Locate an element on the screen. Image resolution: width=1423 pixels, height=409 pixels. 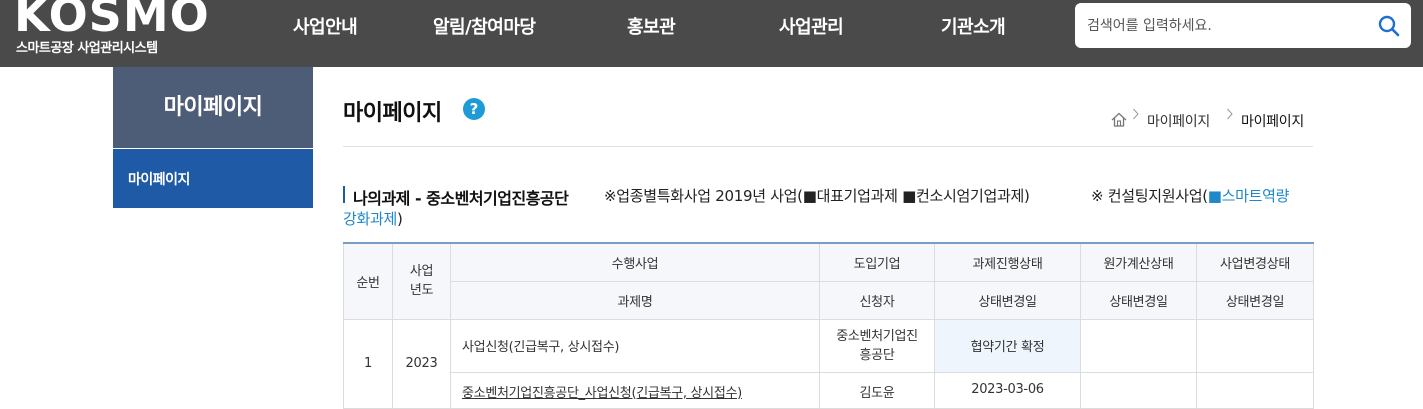
col-header-change-date: 상태변경일 is located at coordinates (1255, 300).